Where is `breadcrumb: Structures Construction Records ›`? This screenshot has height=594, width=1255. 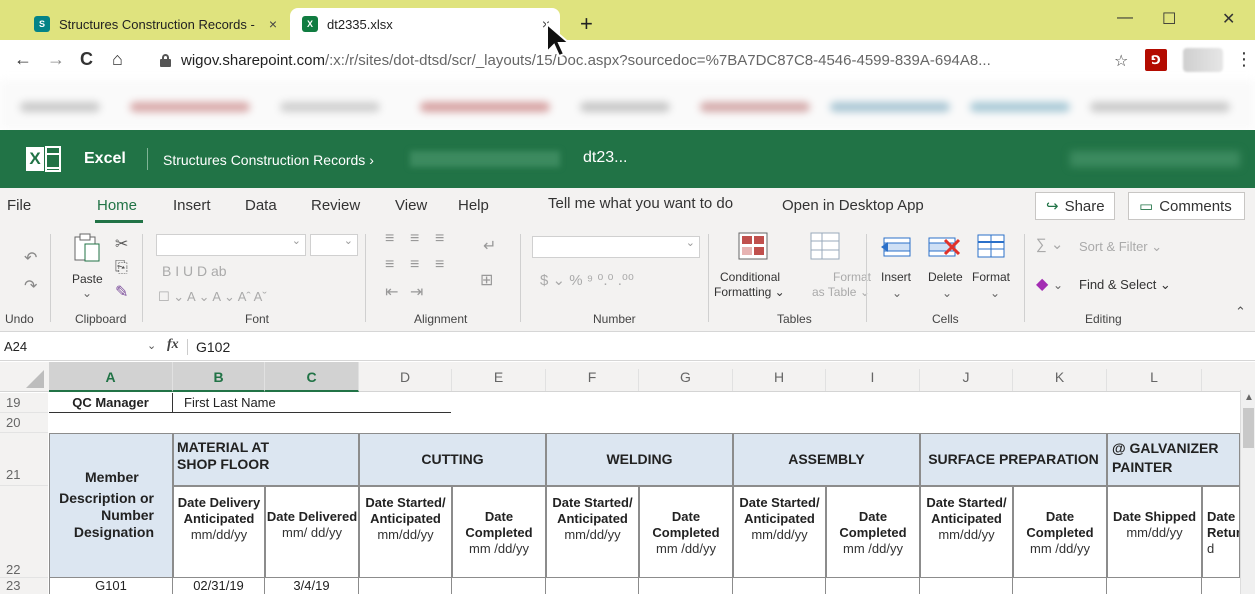
breadcrumb: Structures Construction Records › is located at coordinates (268, 160).